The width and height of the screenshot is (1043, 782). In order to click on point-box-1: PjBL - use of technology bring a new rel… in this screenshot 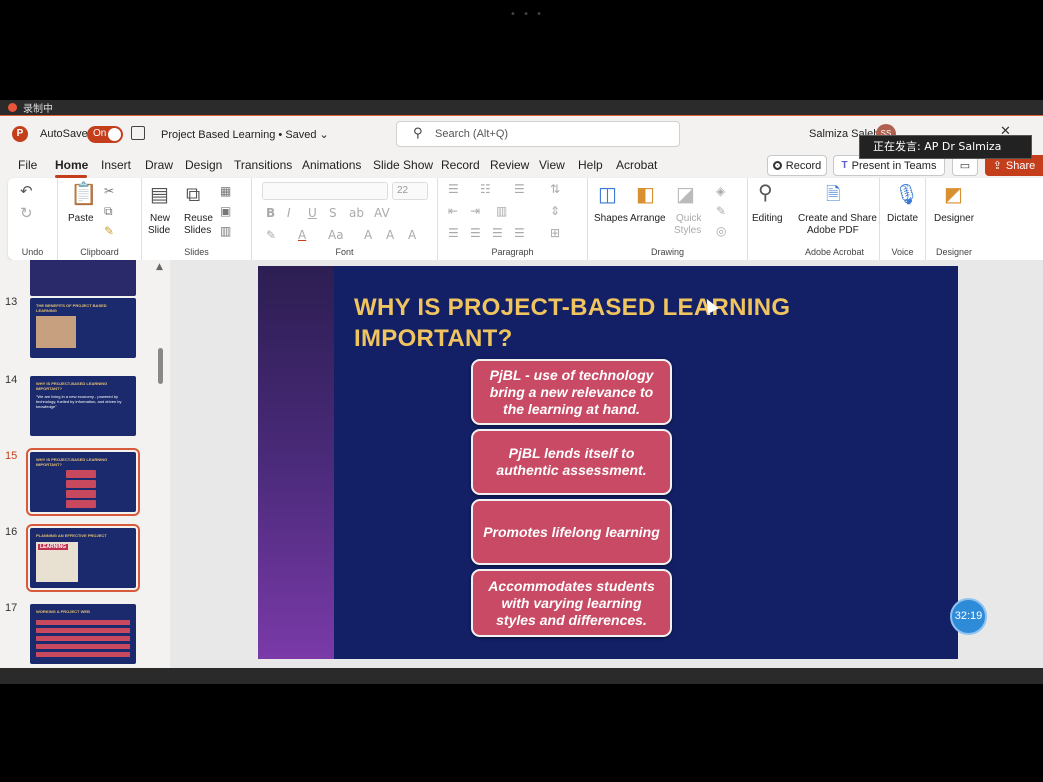, I will do `click(571, 392)`.